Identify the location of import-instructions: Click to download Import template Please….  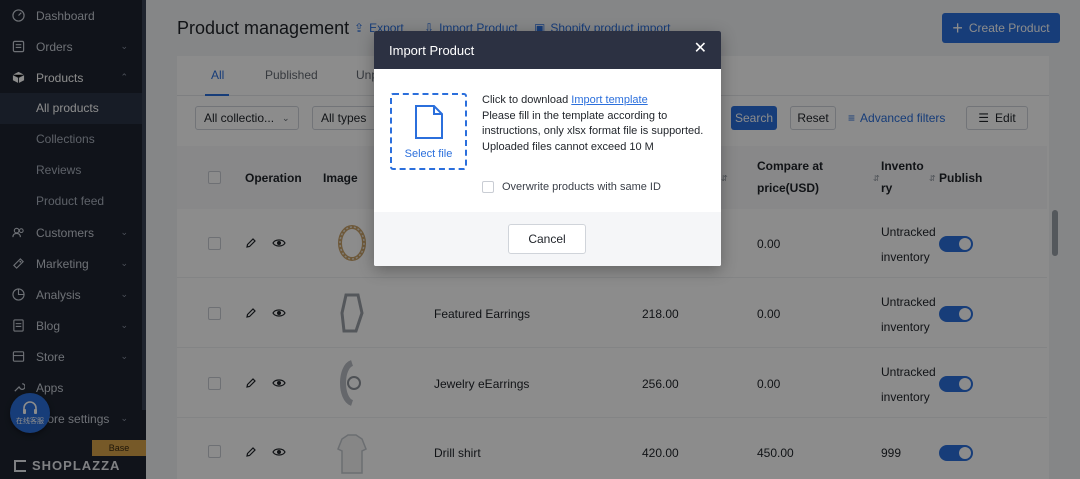
(595, 124).